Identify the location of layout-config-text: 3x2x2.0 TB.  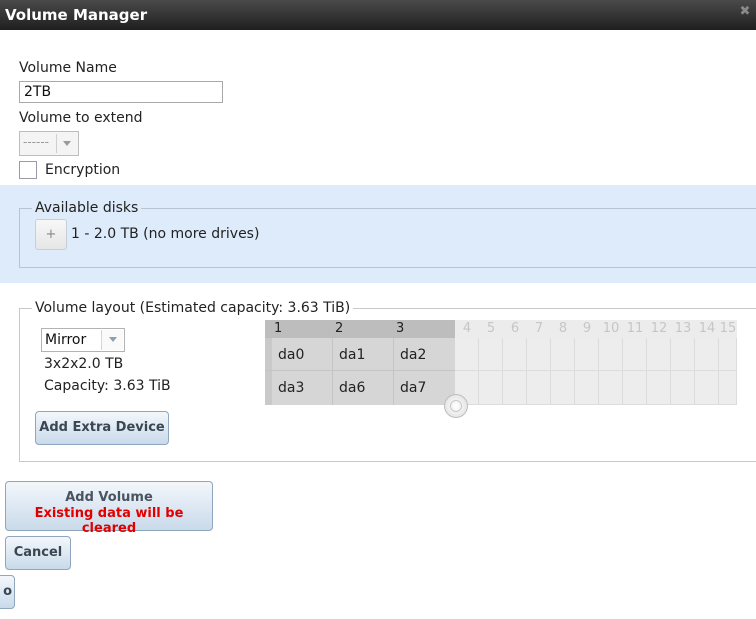
(84, 364).